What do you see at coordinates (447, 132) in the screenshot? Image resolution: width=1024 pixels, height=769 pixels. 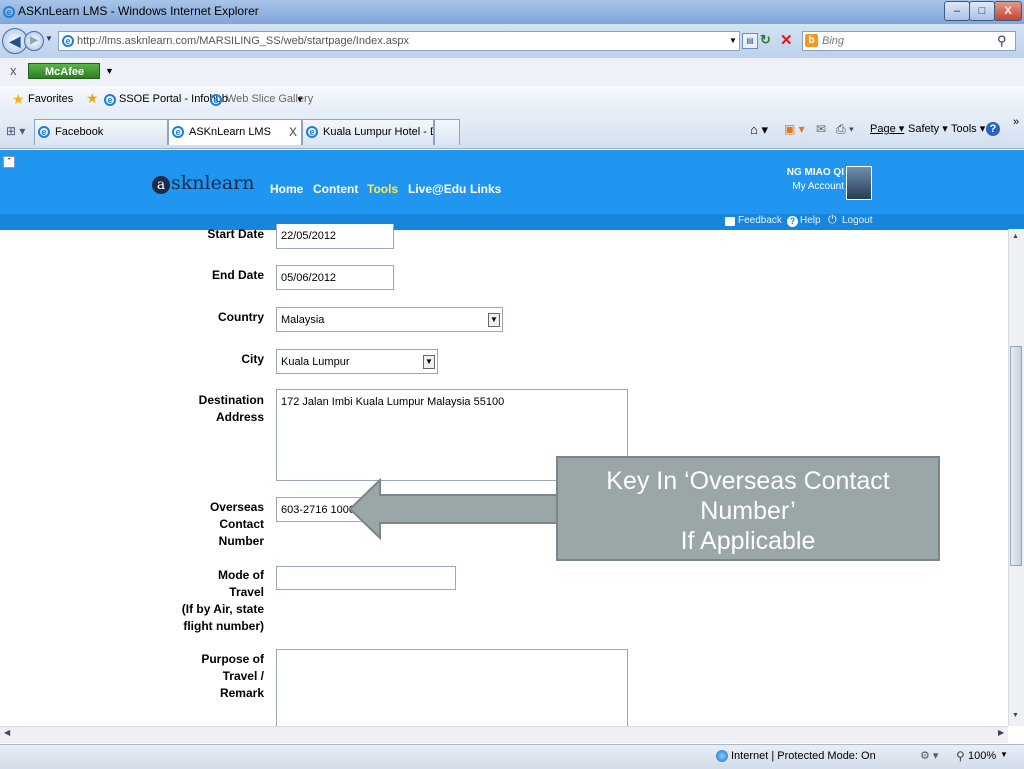 I see `new-tab-button` at bounding box center [447, 132].